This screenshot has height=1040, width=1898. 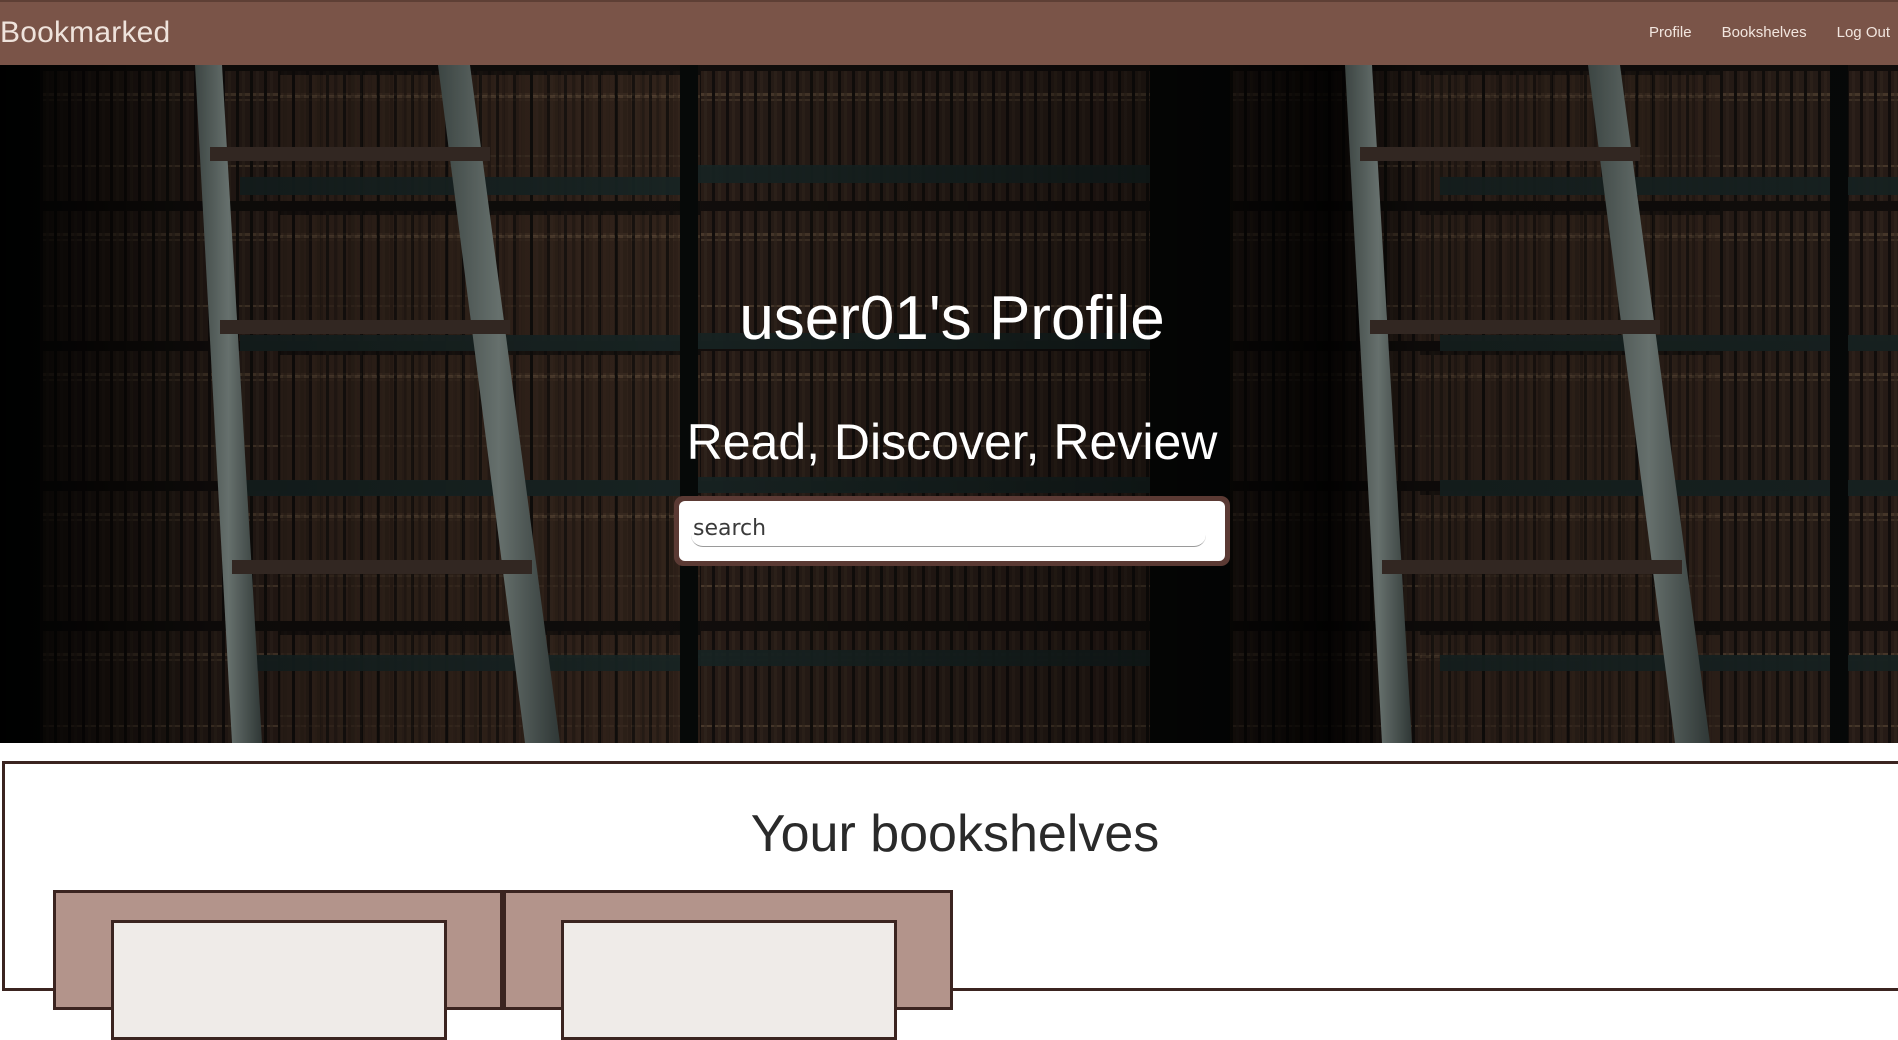 I want to click on search-box, so click(x=952, y=531).